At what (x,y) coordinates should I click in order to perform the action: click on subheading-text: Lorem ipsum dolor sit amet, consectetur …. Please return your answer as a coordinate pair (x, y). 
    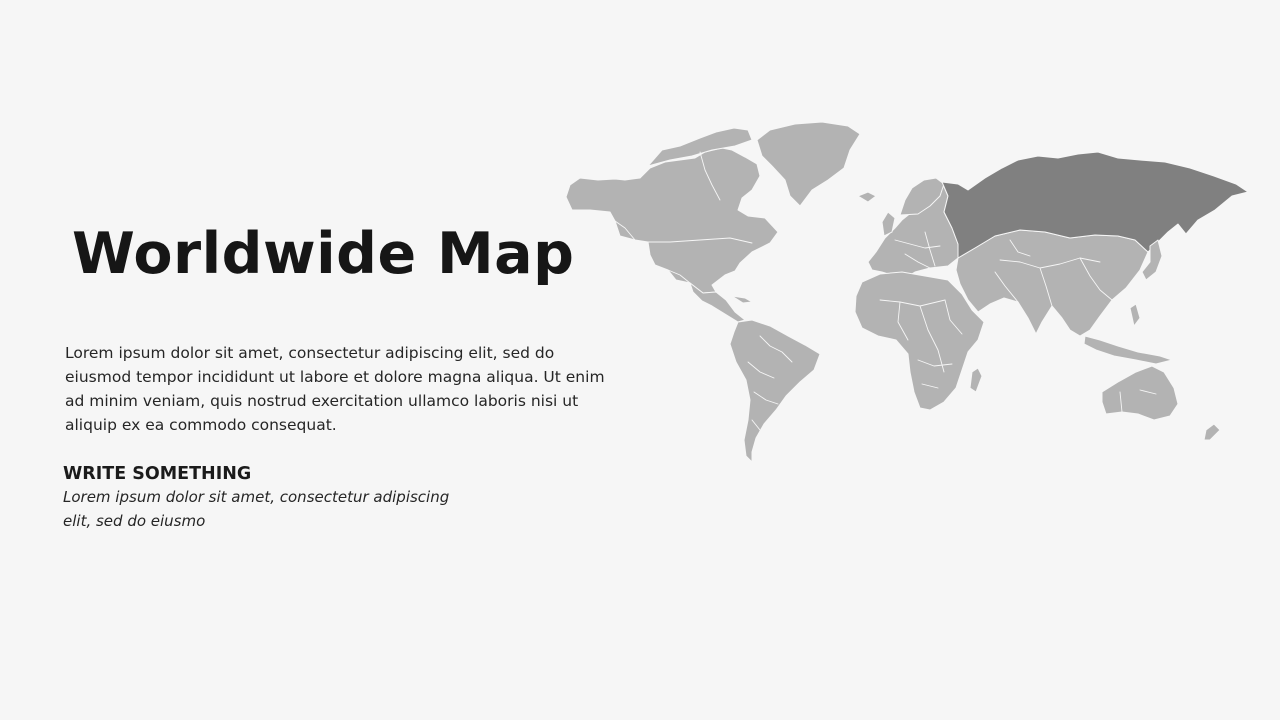
    Looking at the image, I should click on (256, 509).